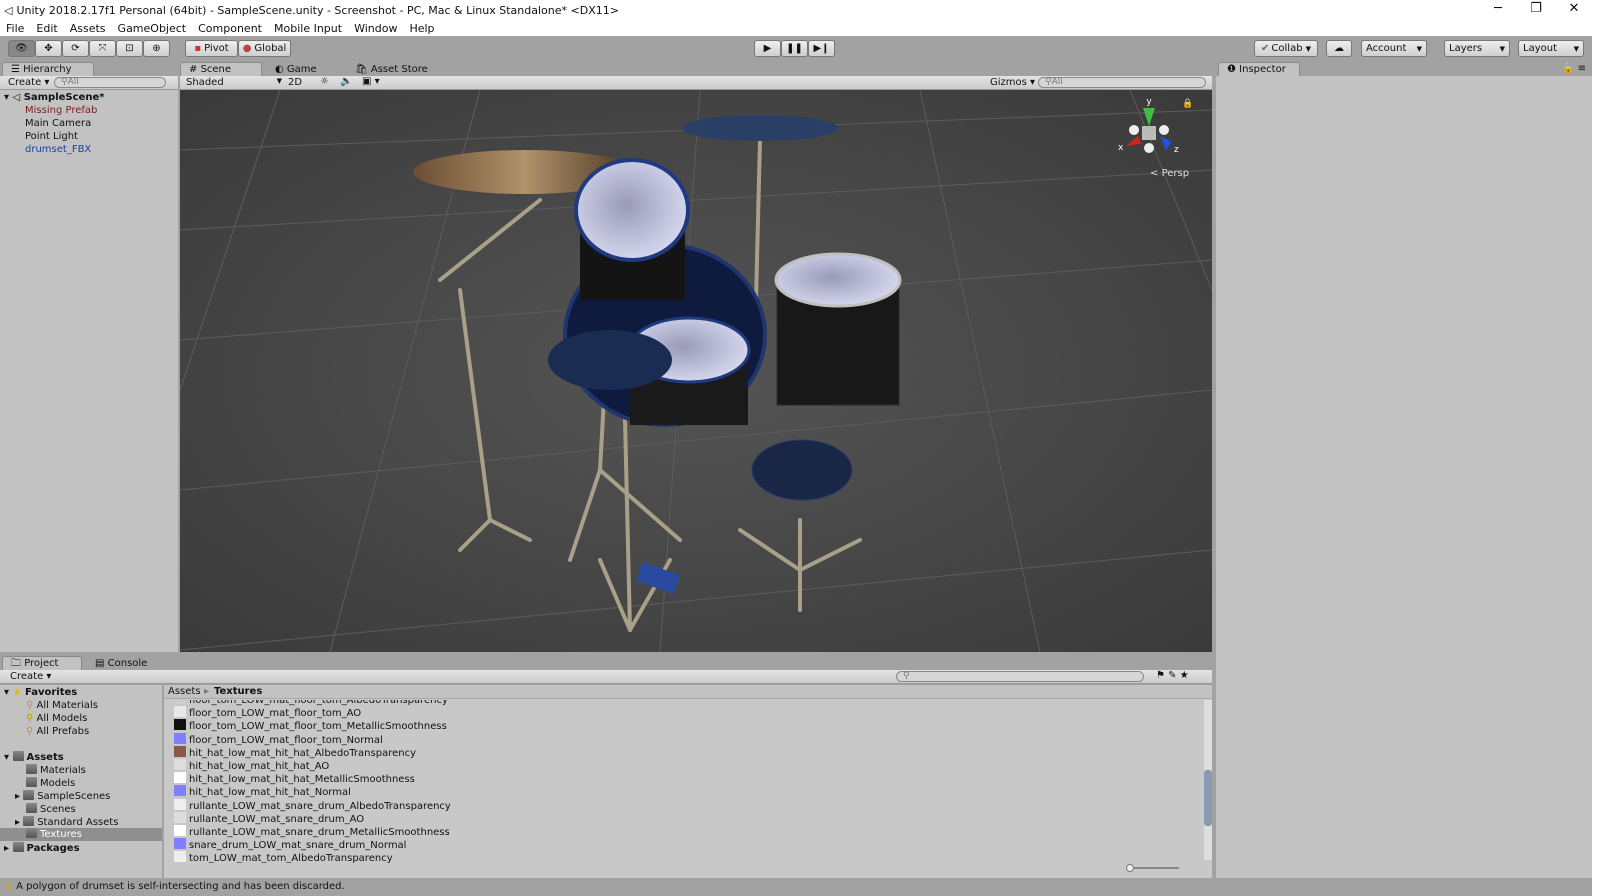  Describe the element at coordinates (42, 663) in the screenshot. I see `tab-project: 🗀 Project` at that location.